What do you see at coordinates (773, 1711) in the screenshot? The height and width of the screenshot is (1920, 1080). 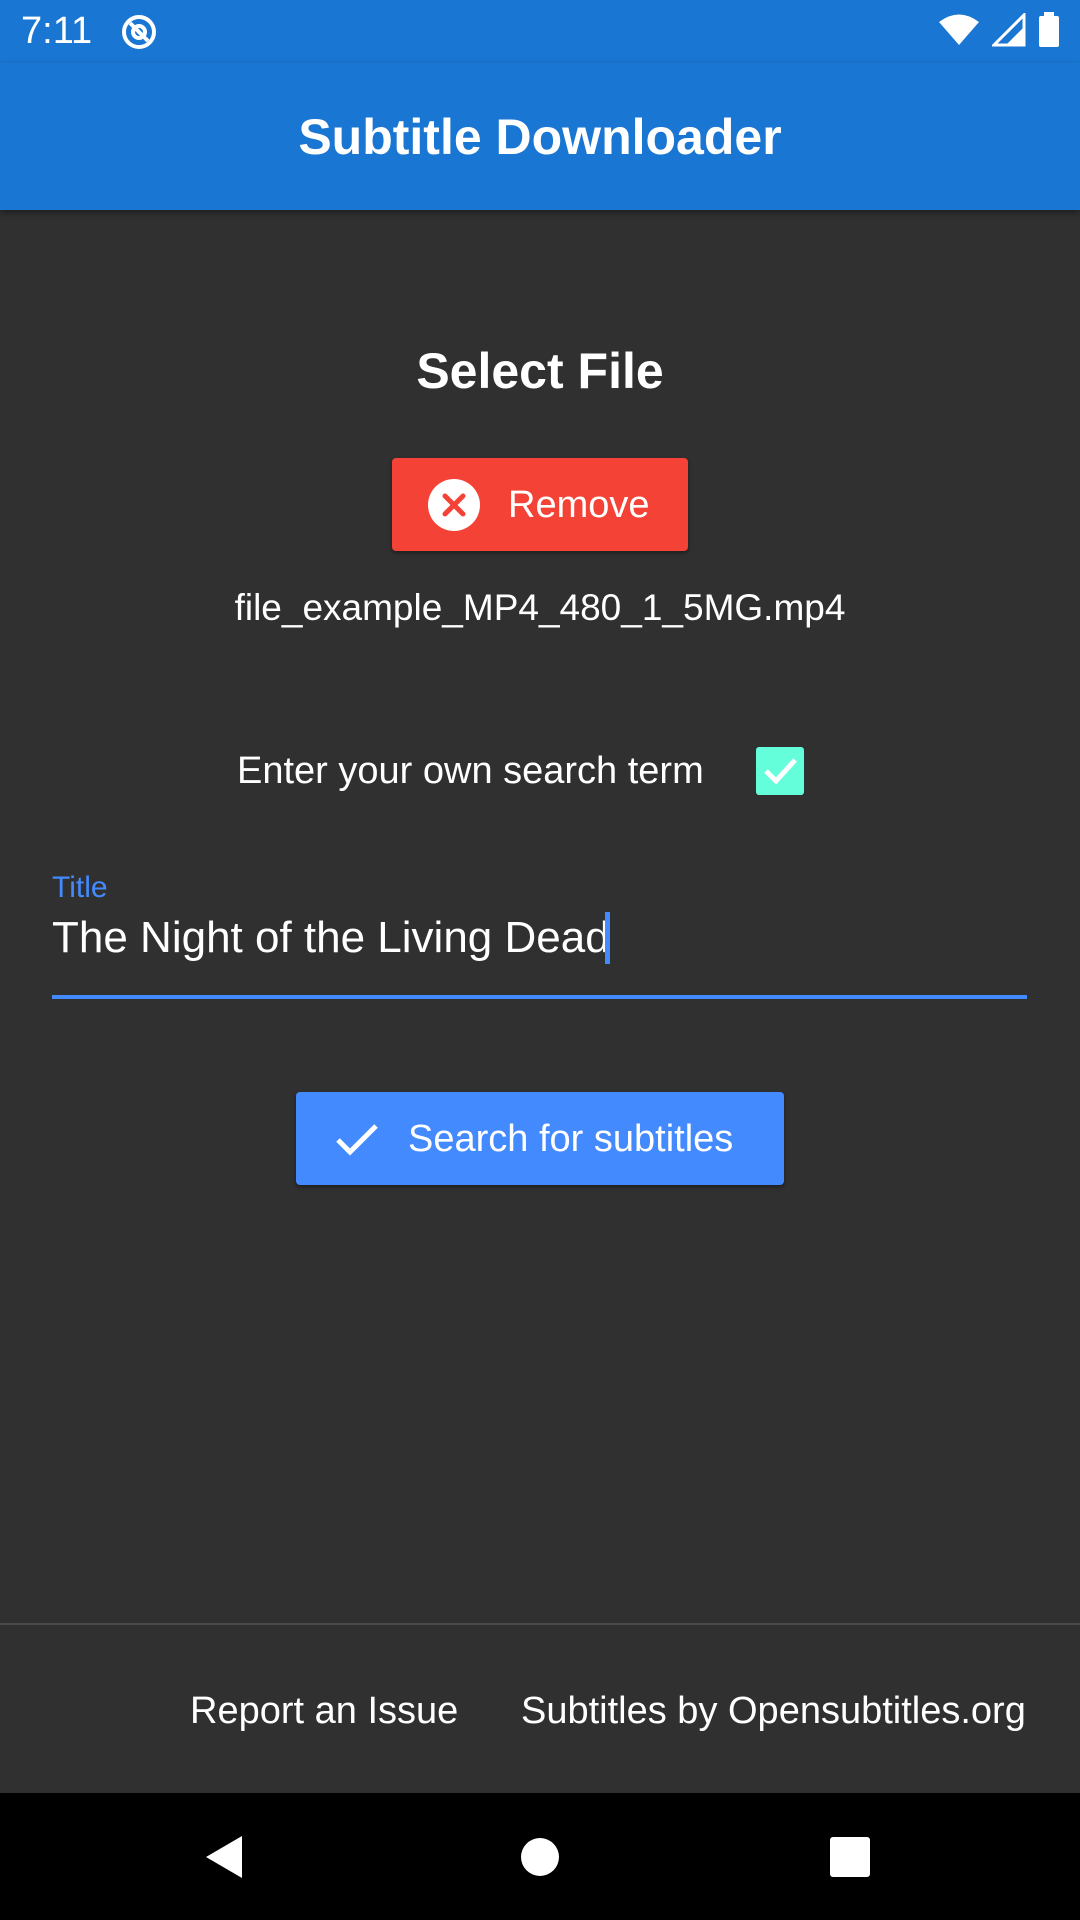 I see `opensubtitles-credit-link: Subtitles by Opensubtitles.org` at bounding box center [773, 1711].